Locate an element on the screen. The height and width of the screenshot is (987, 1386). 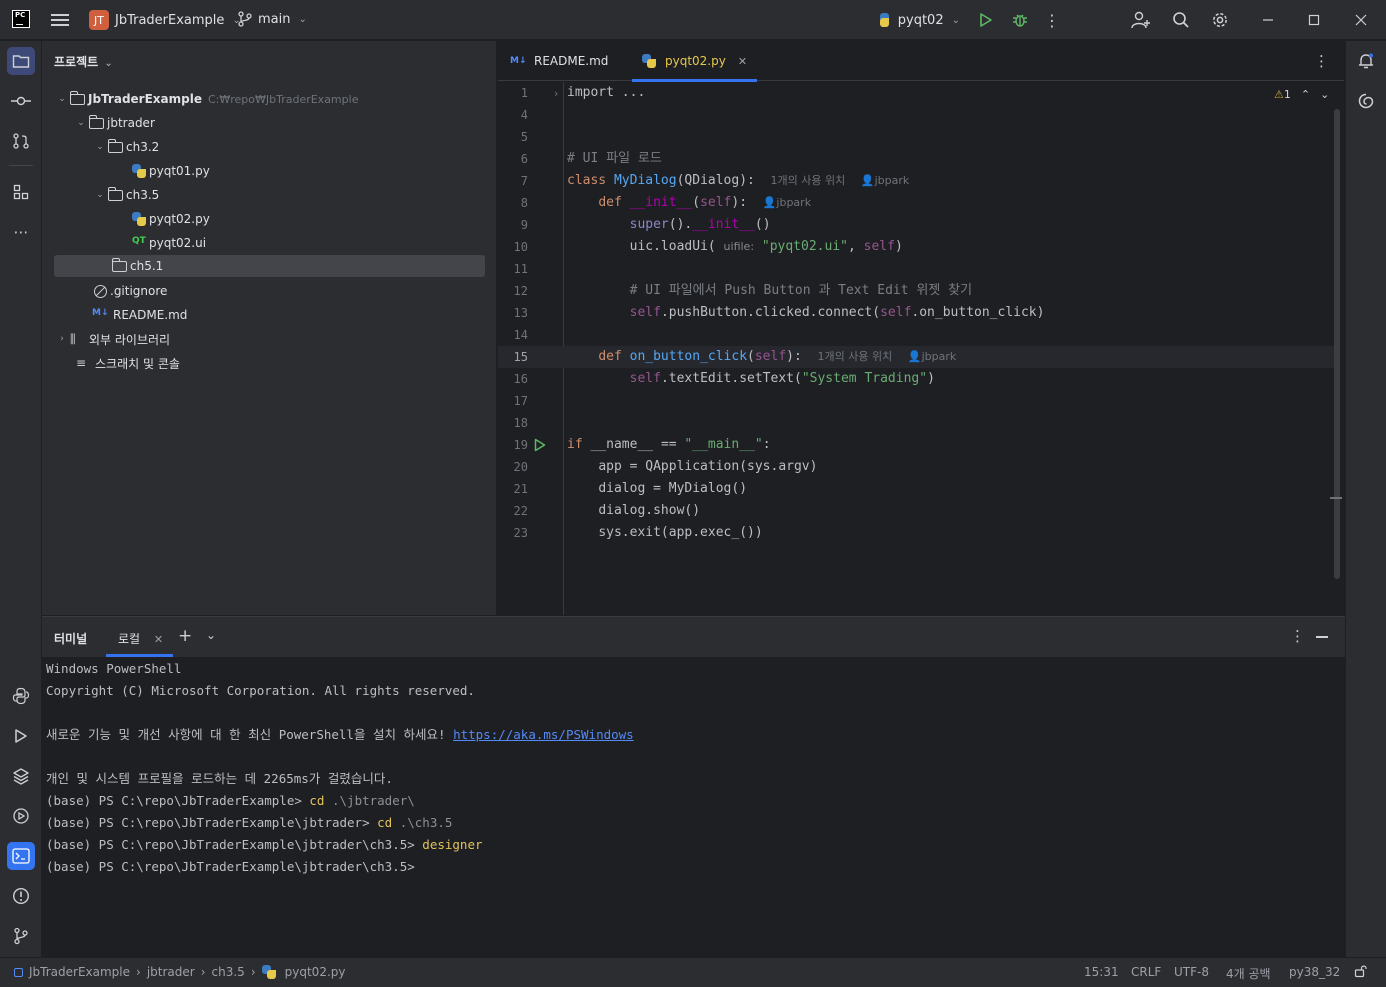
project-view-selector: 프로젝트 ⌄ is located at coordinates (83, 61).